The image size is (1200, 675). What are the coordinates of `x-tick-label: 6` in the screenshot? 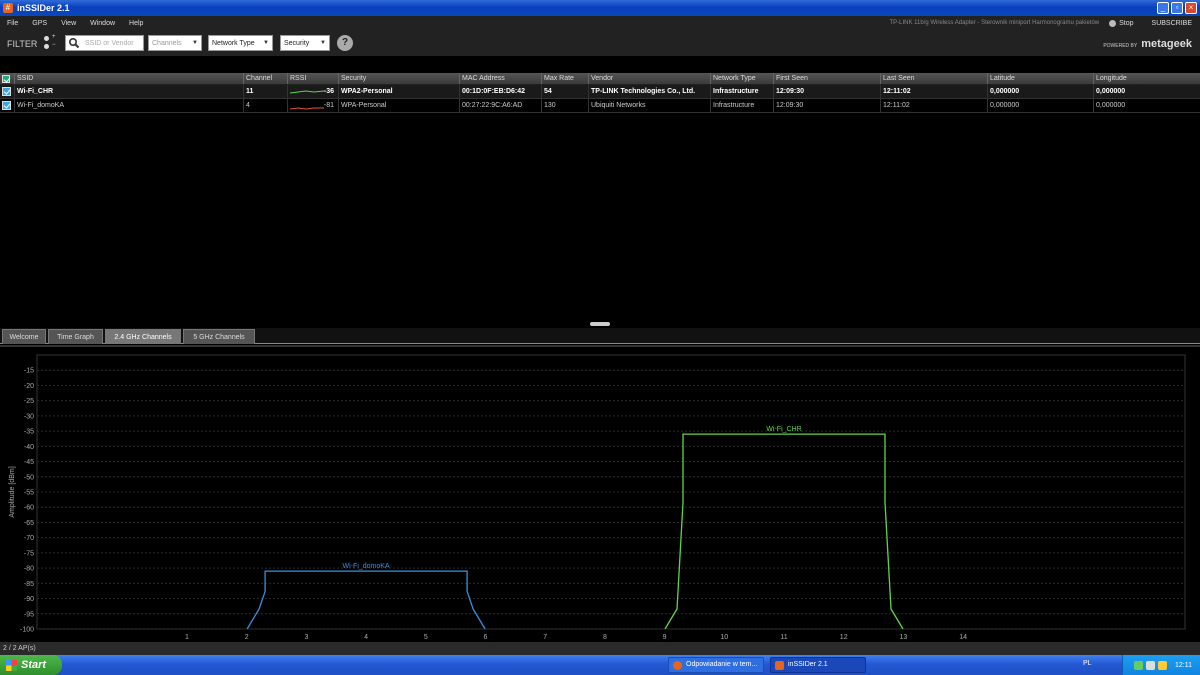 It's located at (486, 637).